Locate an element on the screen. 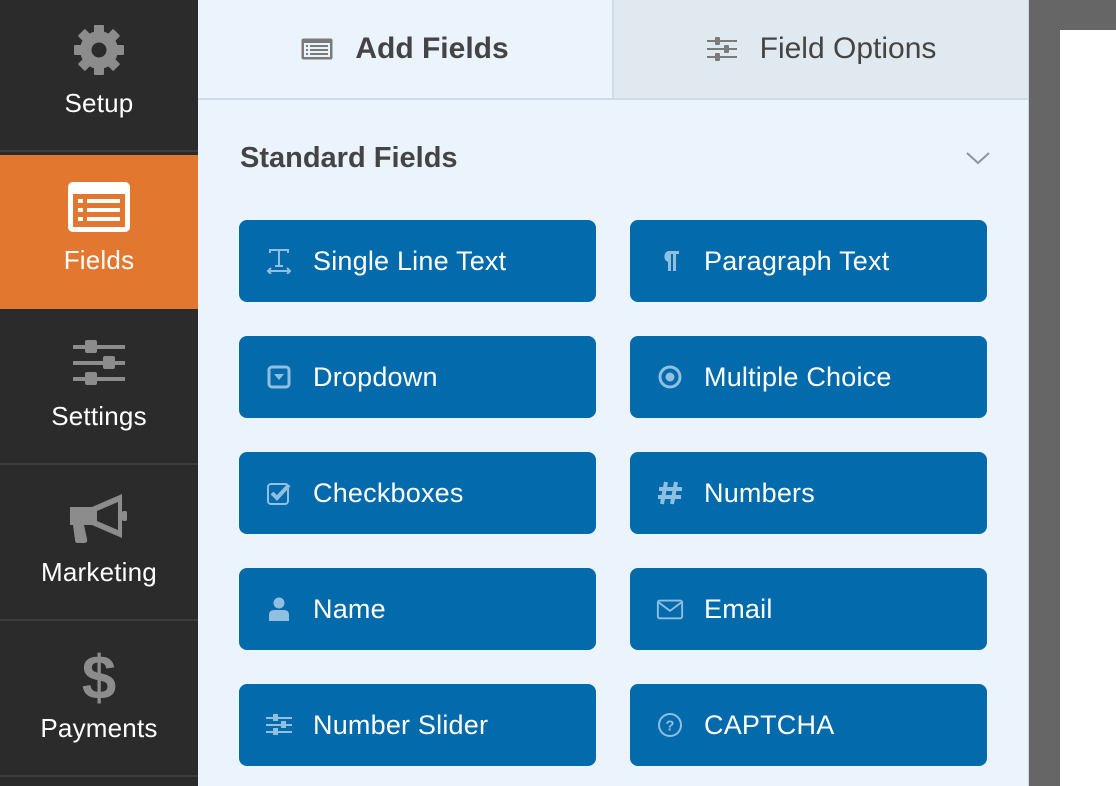 The image size is (1116, 786). tab-label: Field Options is located at coordinates (848, 48).